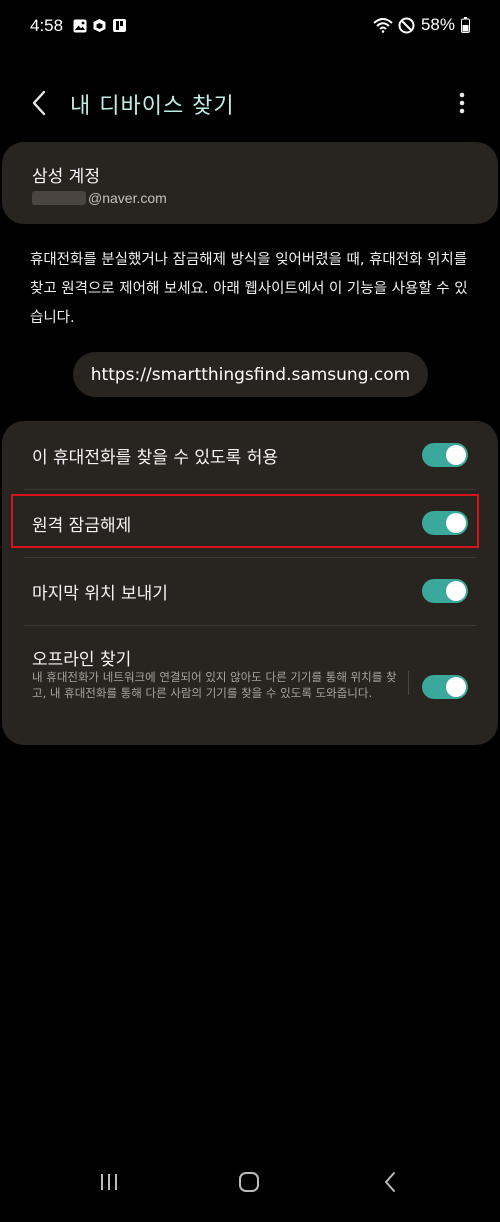  Describe the element at coordinates (445, 591) in the screenshot. I see `send-last-location-toggle` at that location.